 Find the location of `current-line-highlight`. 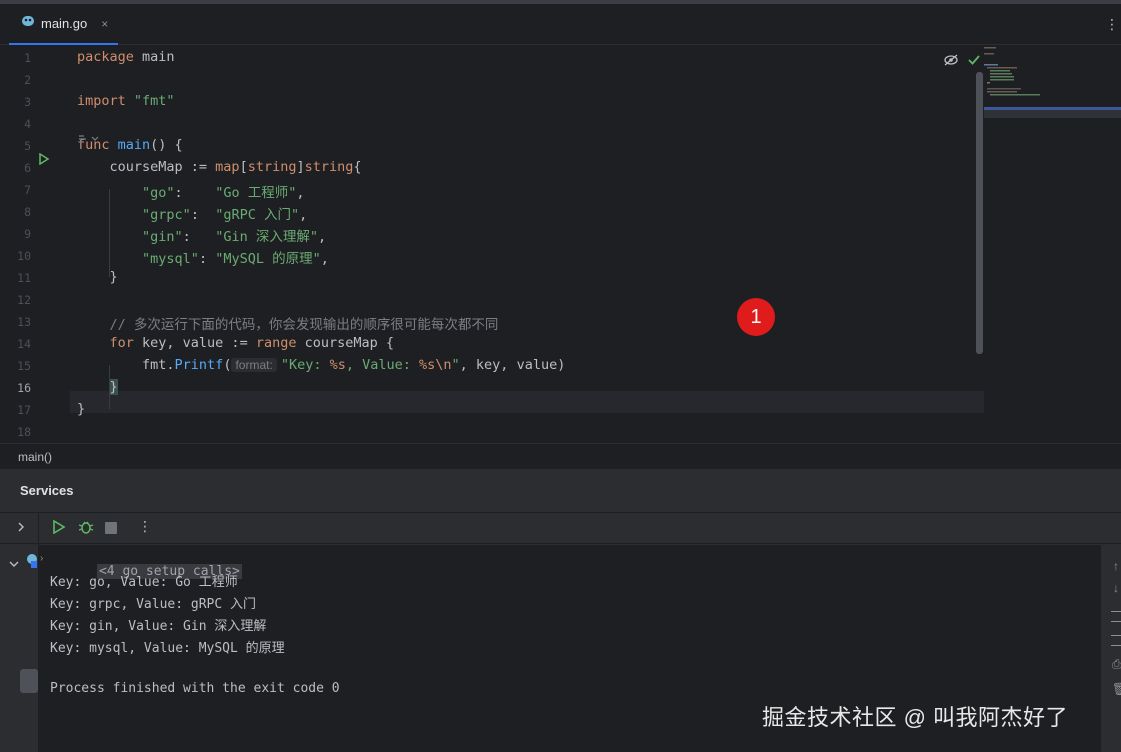

current-line-highlight is located at coordinates (527, 402).